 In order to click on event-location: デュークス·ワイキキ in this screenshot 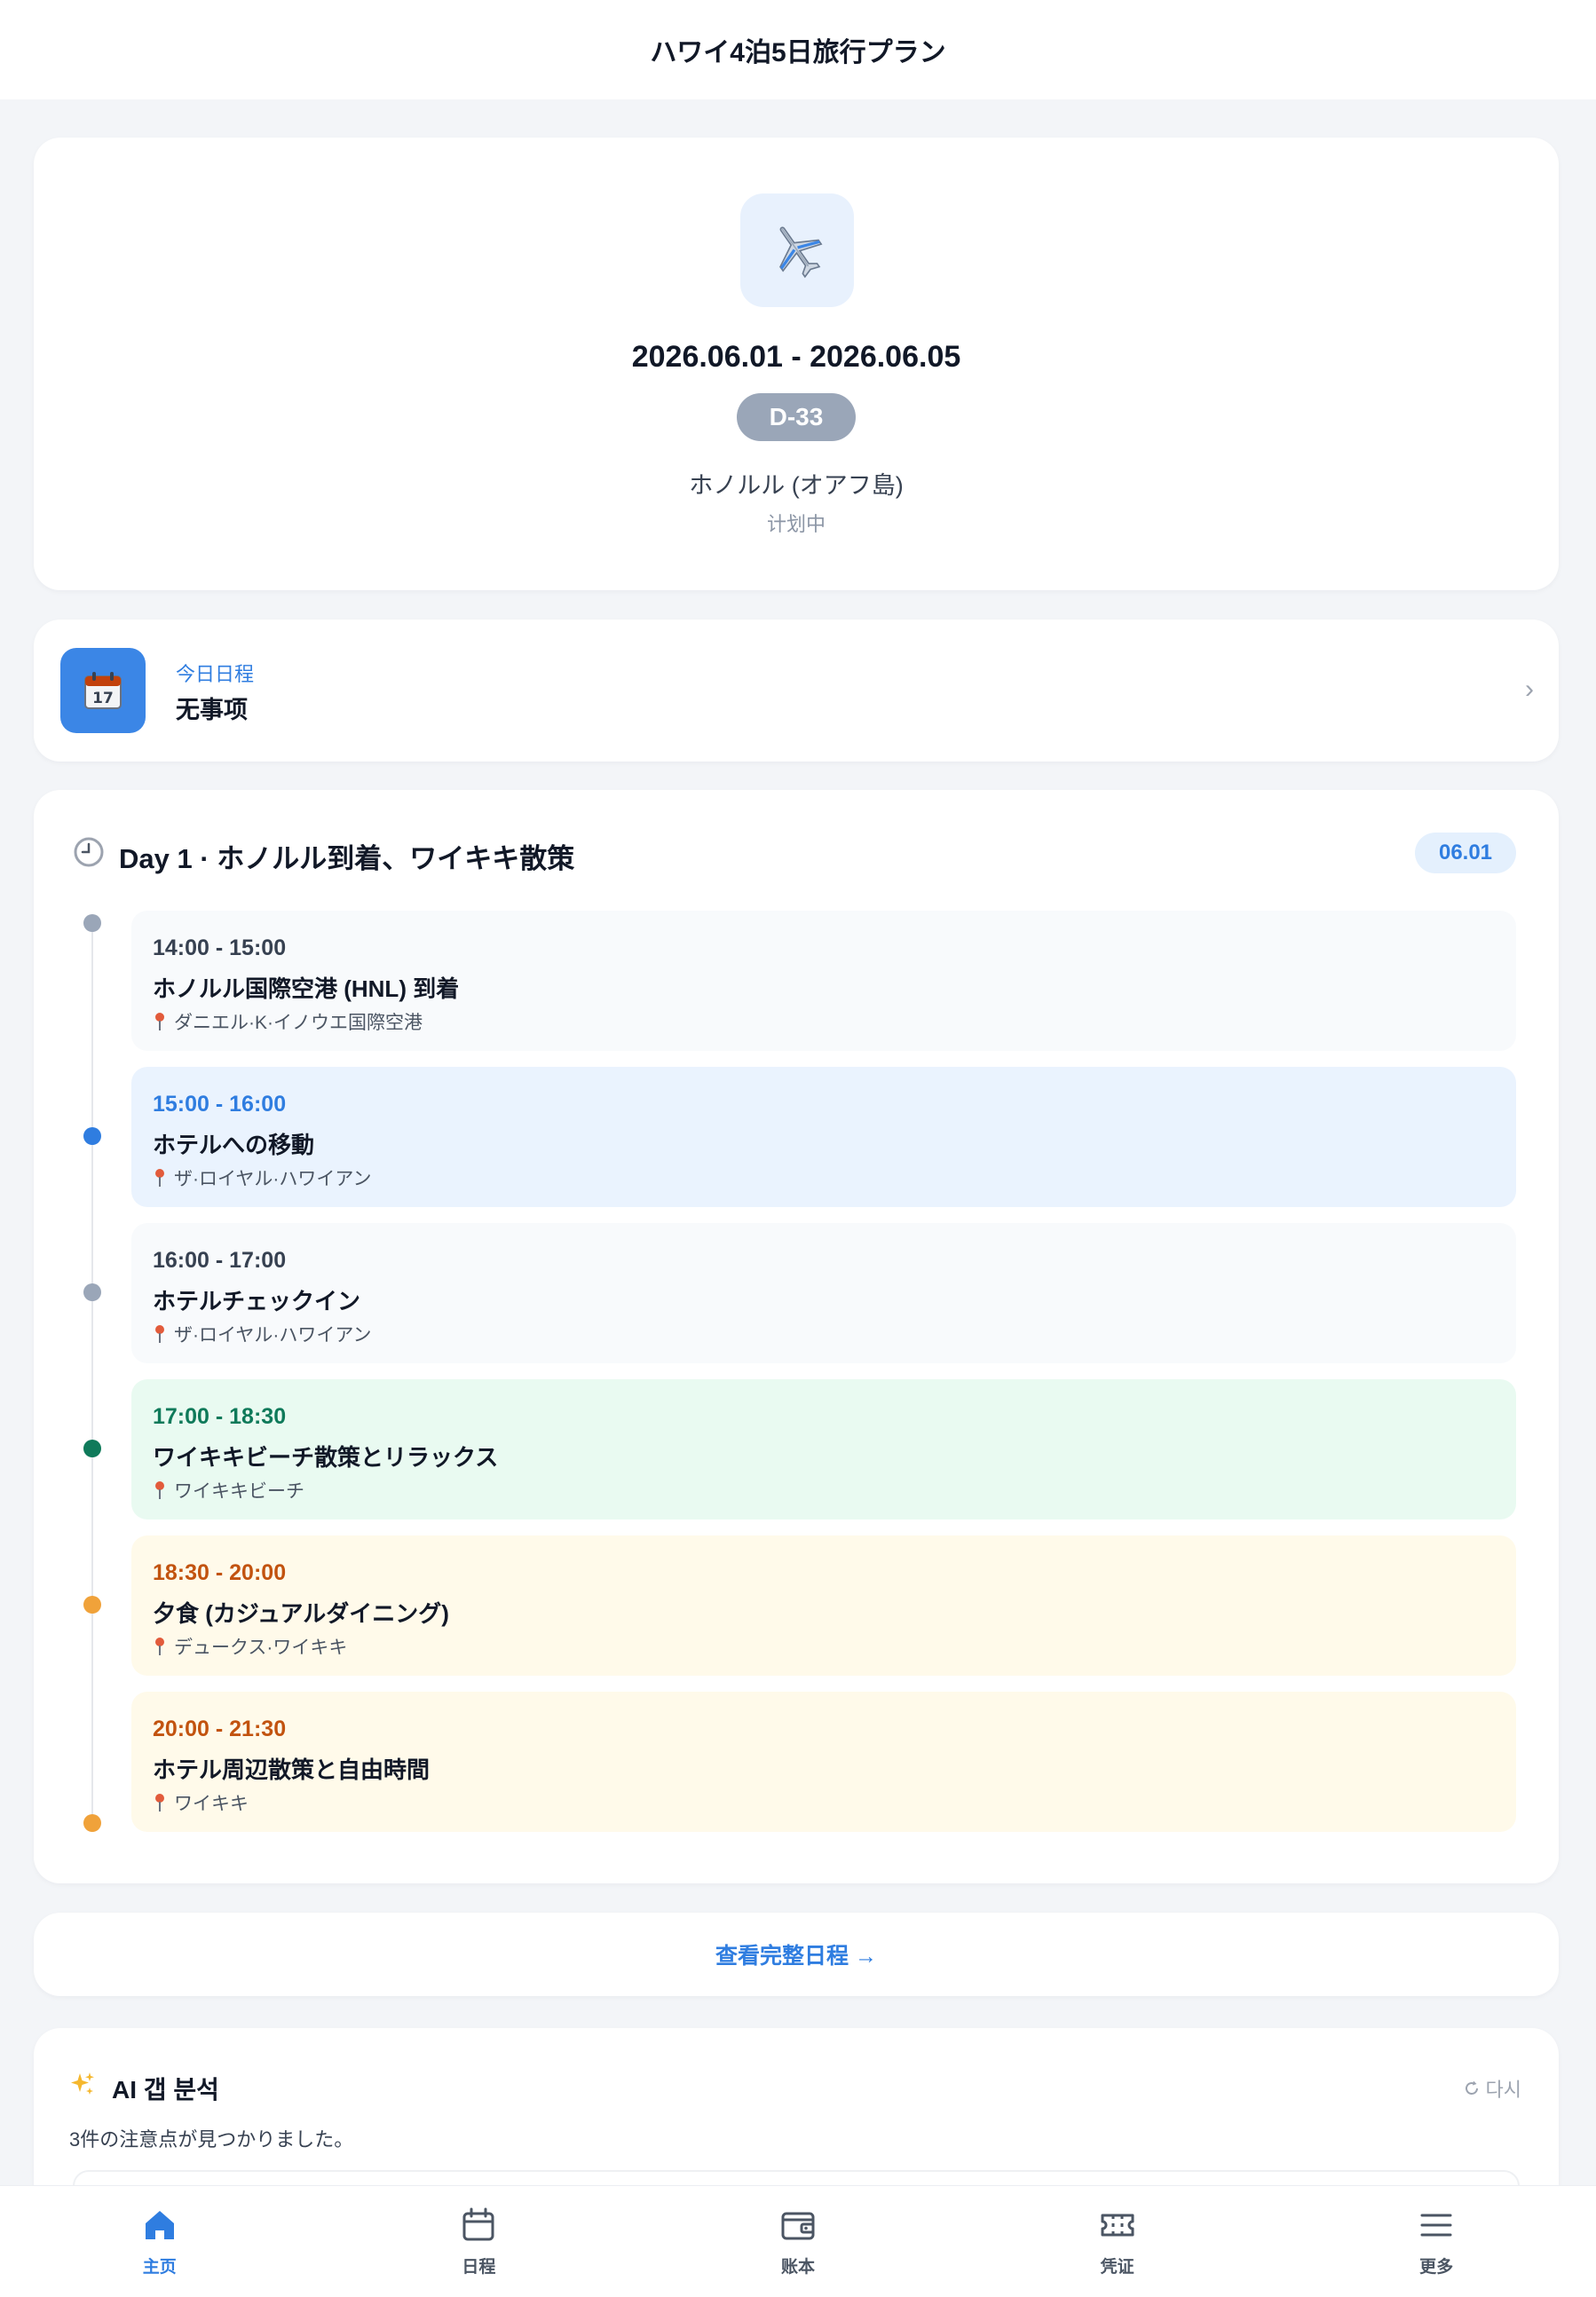, I will do `click(250, 1646)`.